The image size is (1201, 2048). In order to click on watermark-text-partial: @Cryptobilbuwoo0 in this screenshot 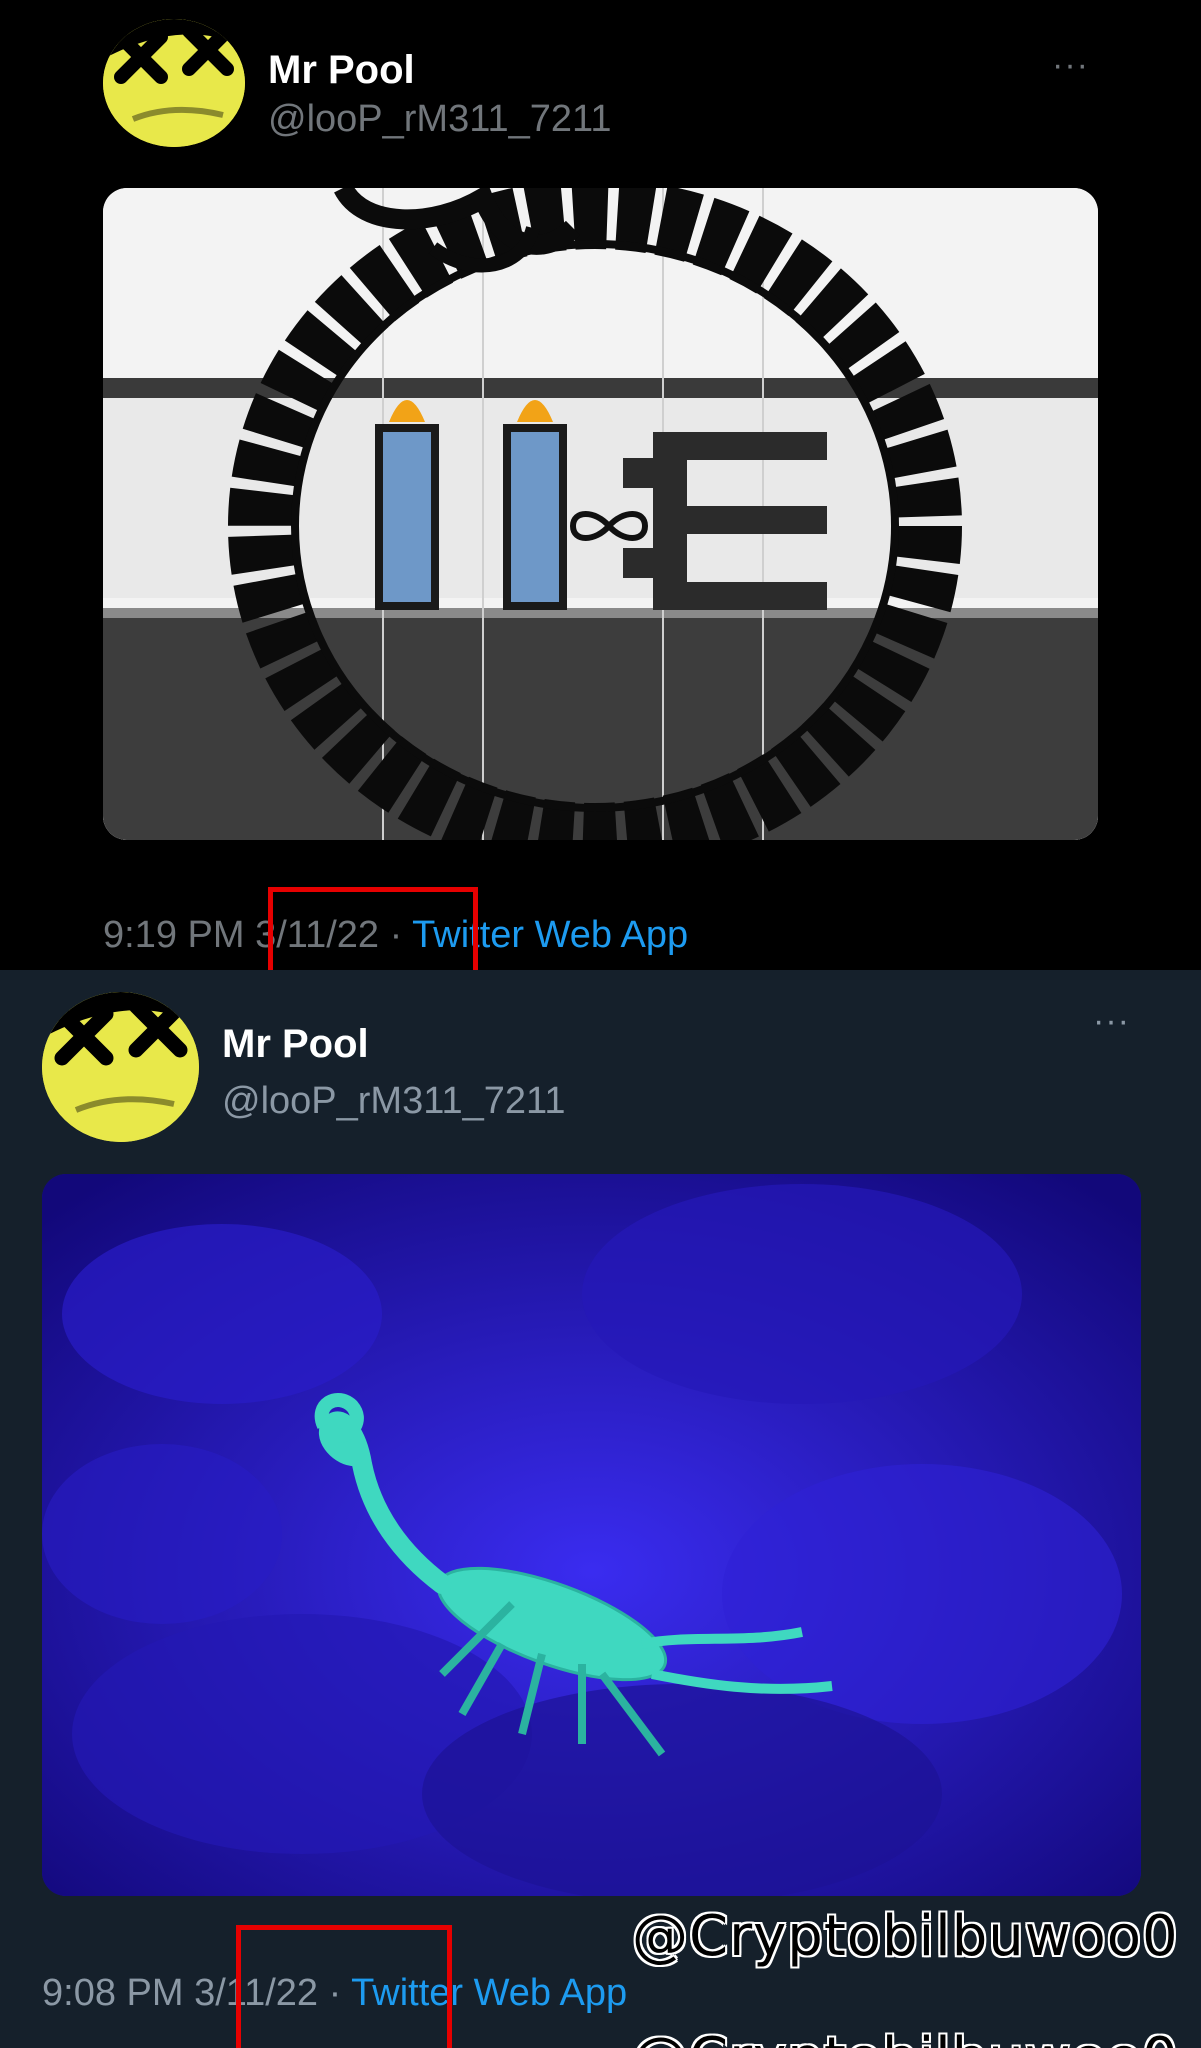, I will do `click(905, 2037)`.